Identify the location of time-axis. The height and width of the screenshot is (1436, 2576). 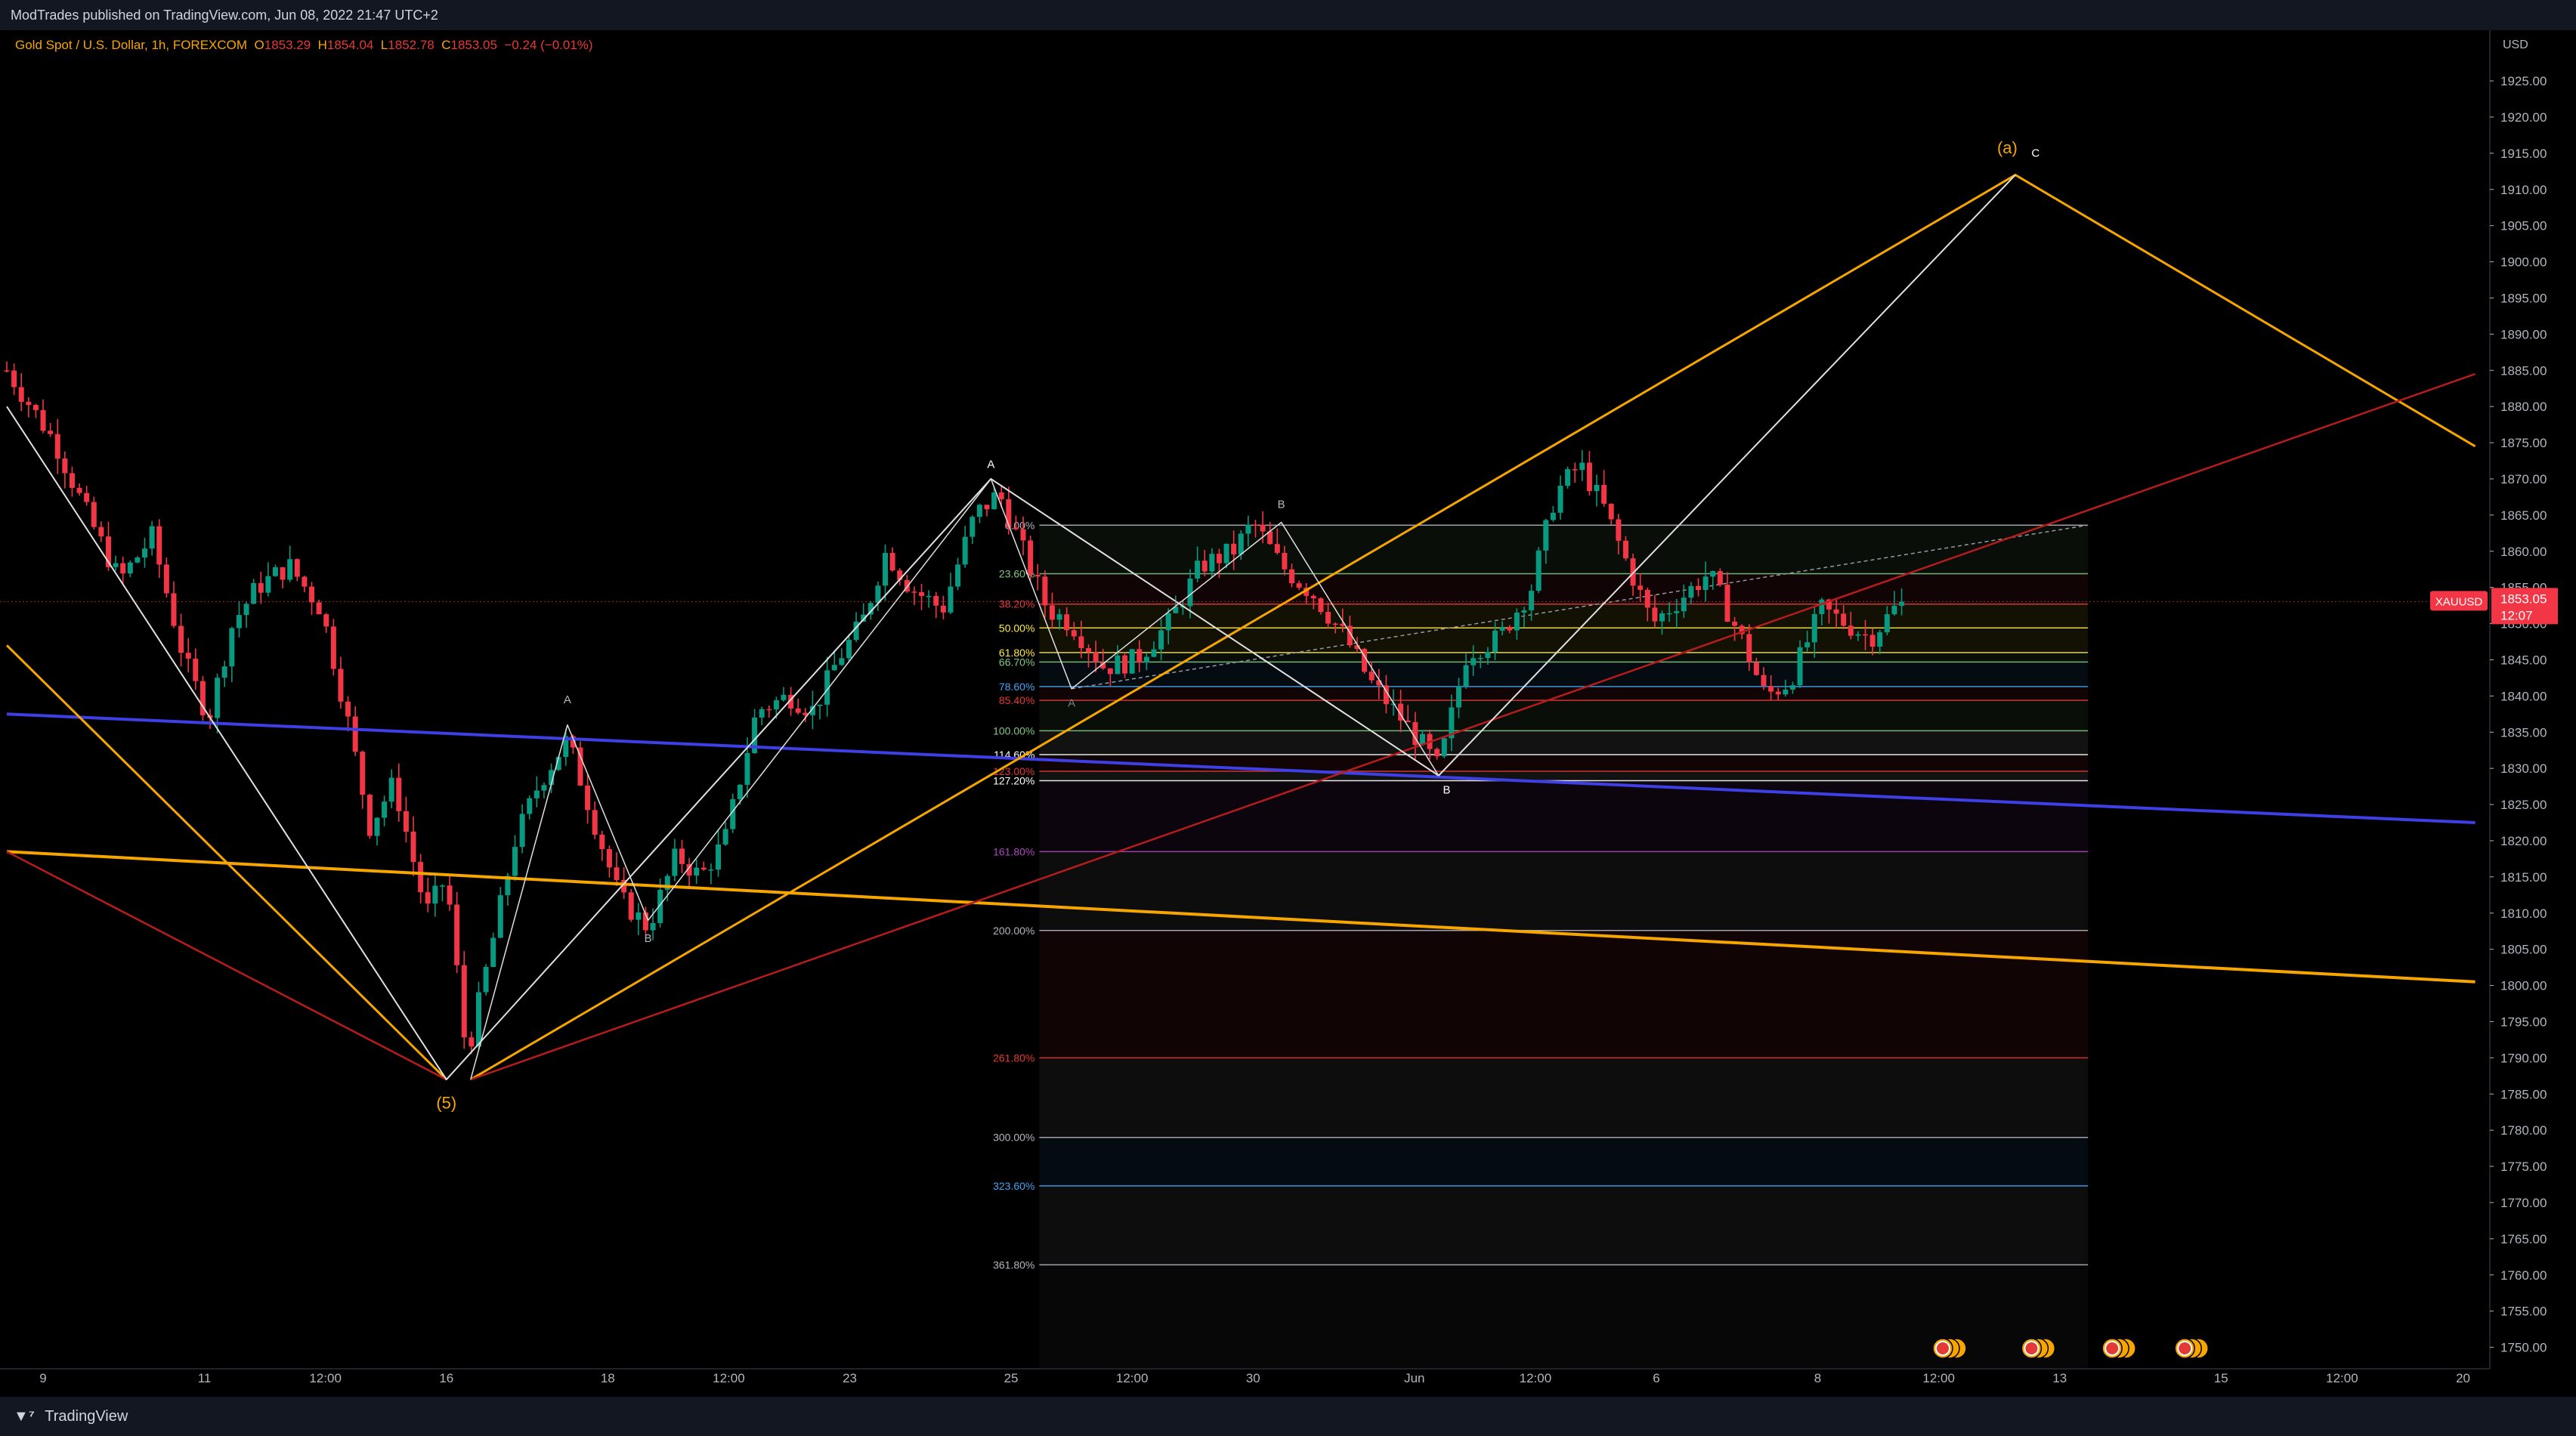
(1288, 1383).